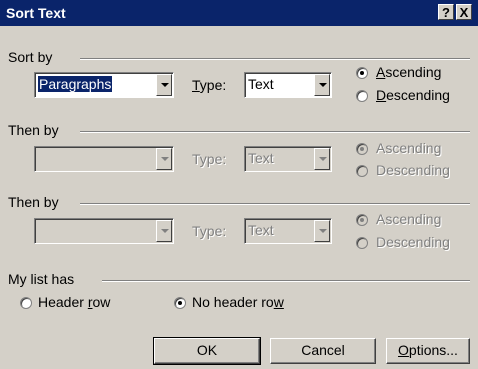 Image resolution: width=478 pixels, height=369 pixels. What do you see at coordinates (207, 351) in the screenshot?
I see `ok-button: OK` at bounding box center [207, 351].